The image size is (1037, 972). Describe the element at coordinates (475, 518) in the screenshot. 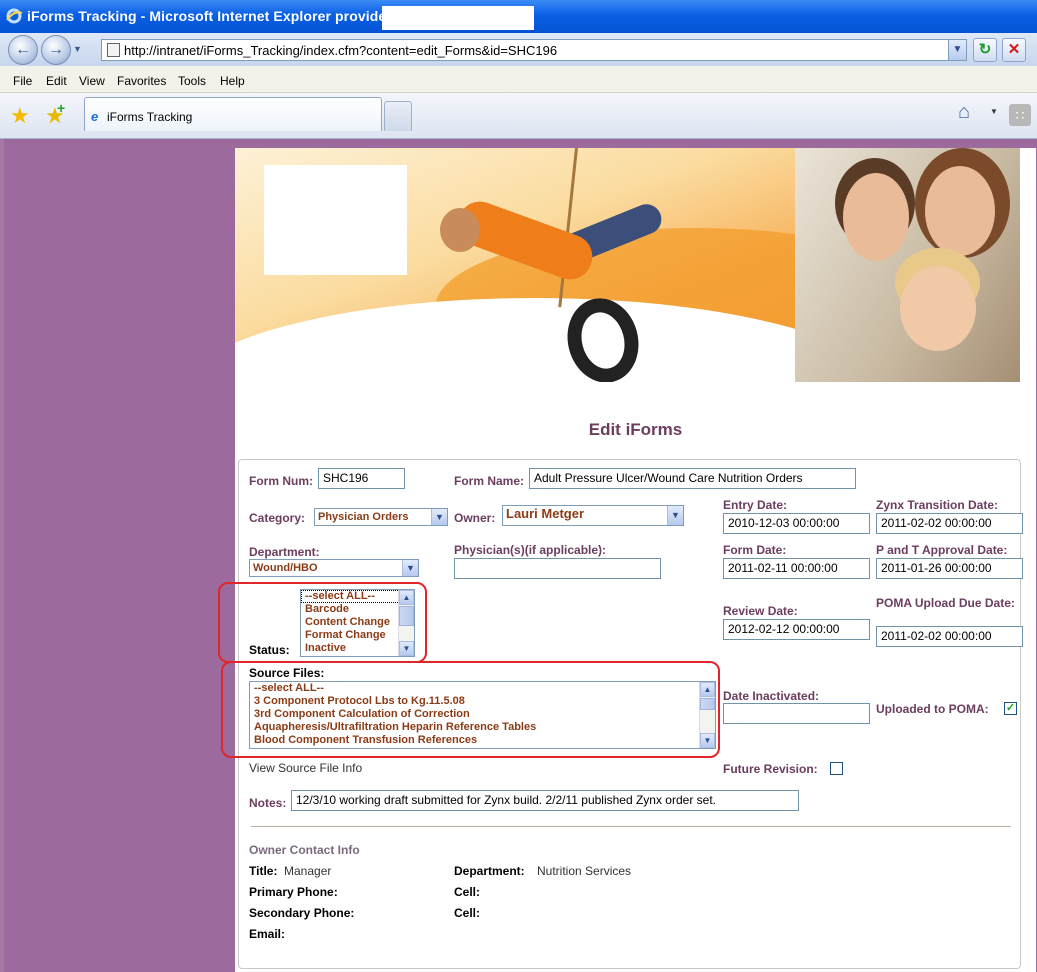

I see `owner-label: Owner:` at that location.